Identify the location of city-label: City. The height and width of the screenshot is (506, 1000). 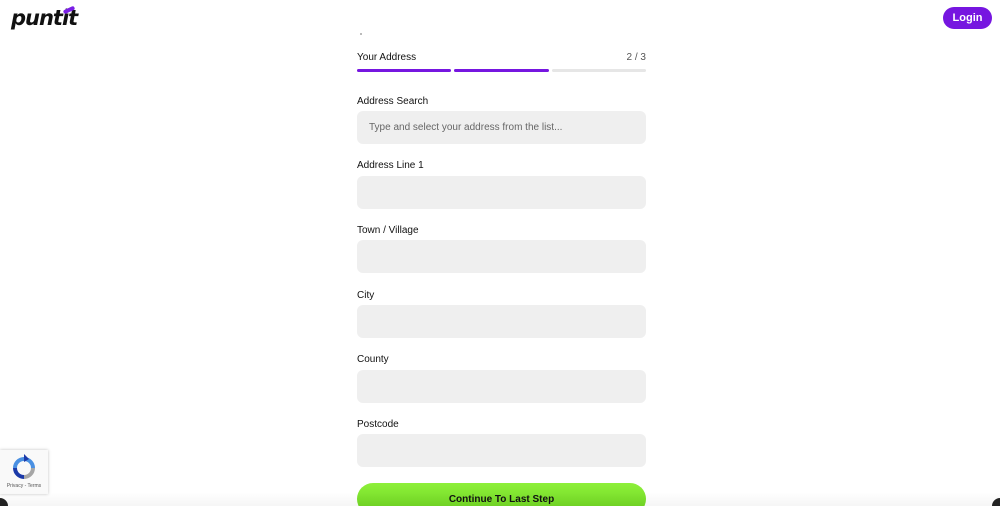
(366, 295).